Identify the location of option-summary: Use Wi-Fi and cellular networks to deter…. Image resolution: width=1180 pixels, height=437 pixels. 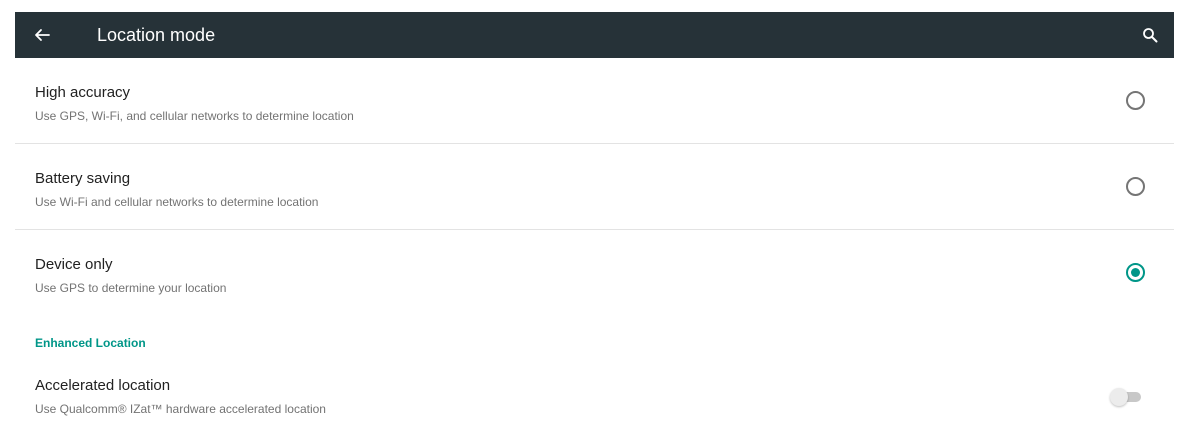
(177, 202).